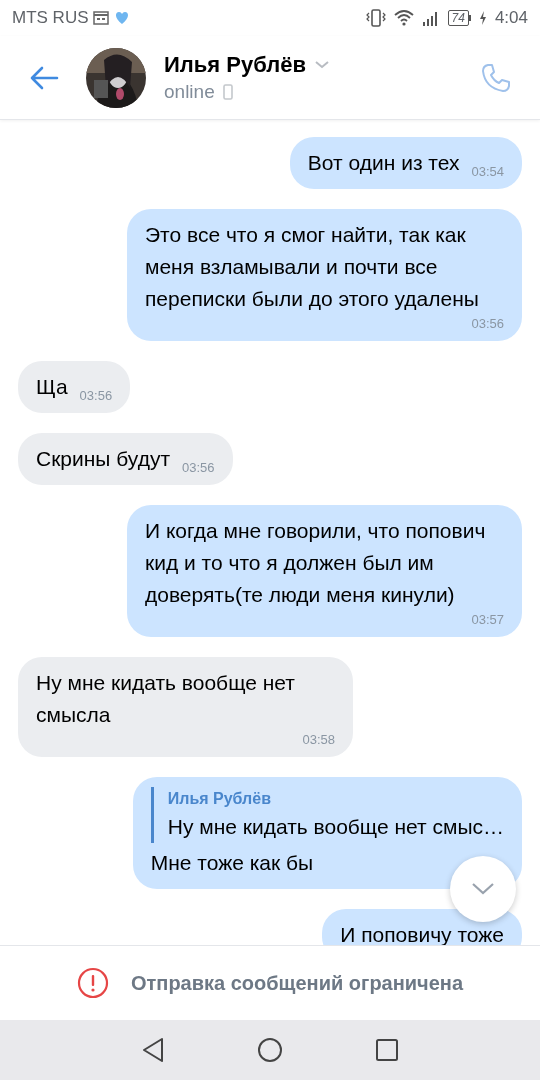 Image resolution: width=540 pixels, height=1080 pixels. Describe the element at coordinates (459, 18) in the screenshot. I see `battery-icon: 74` at that location.